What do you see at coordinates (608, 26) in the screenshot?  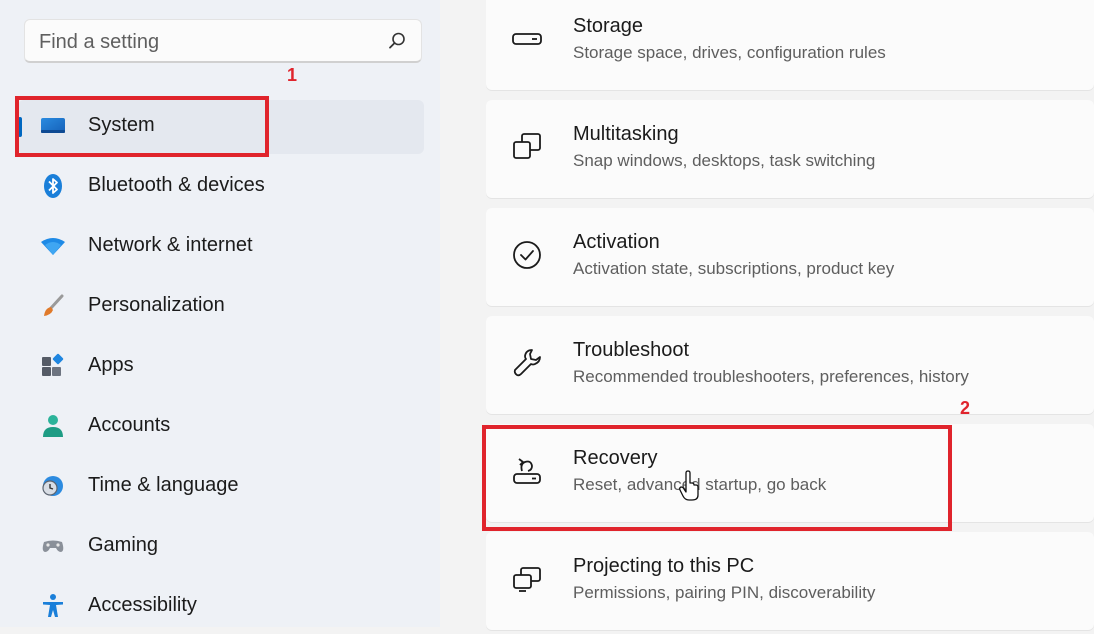 I see `setting-title: Storage` at bounding box center [608, 26].